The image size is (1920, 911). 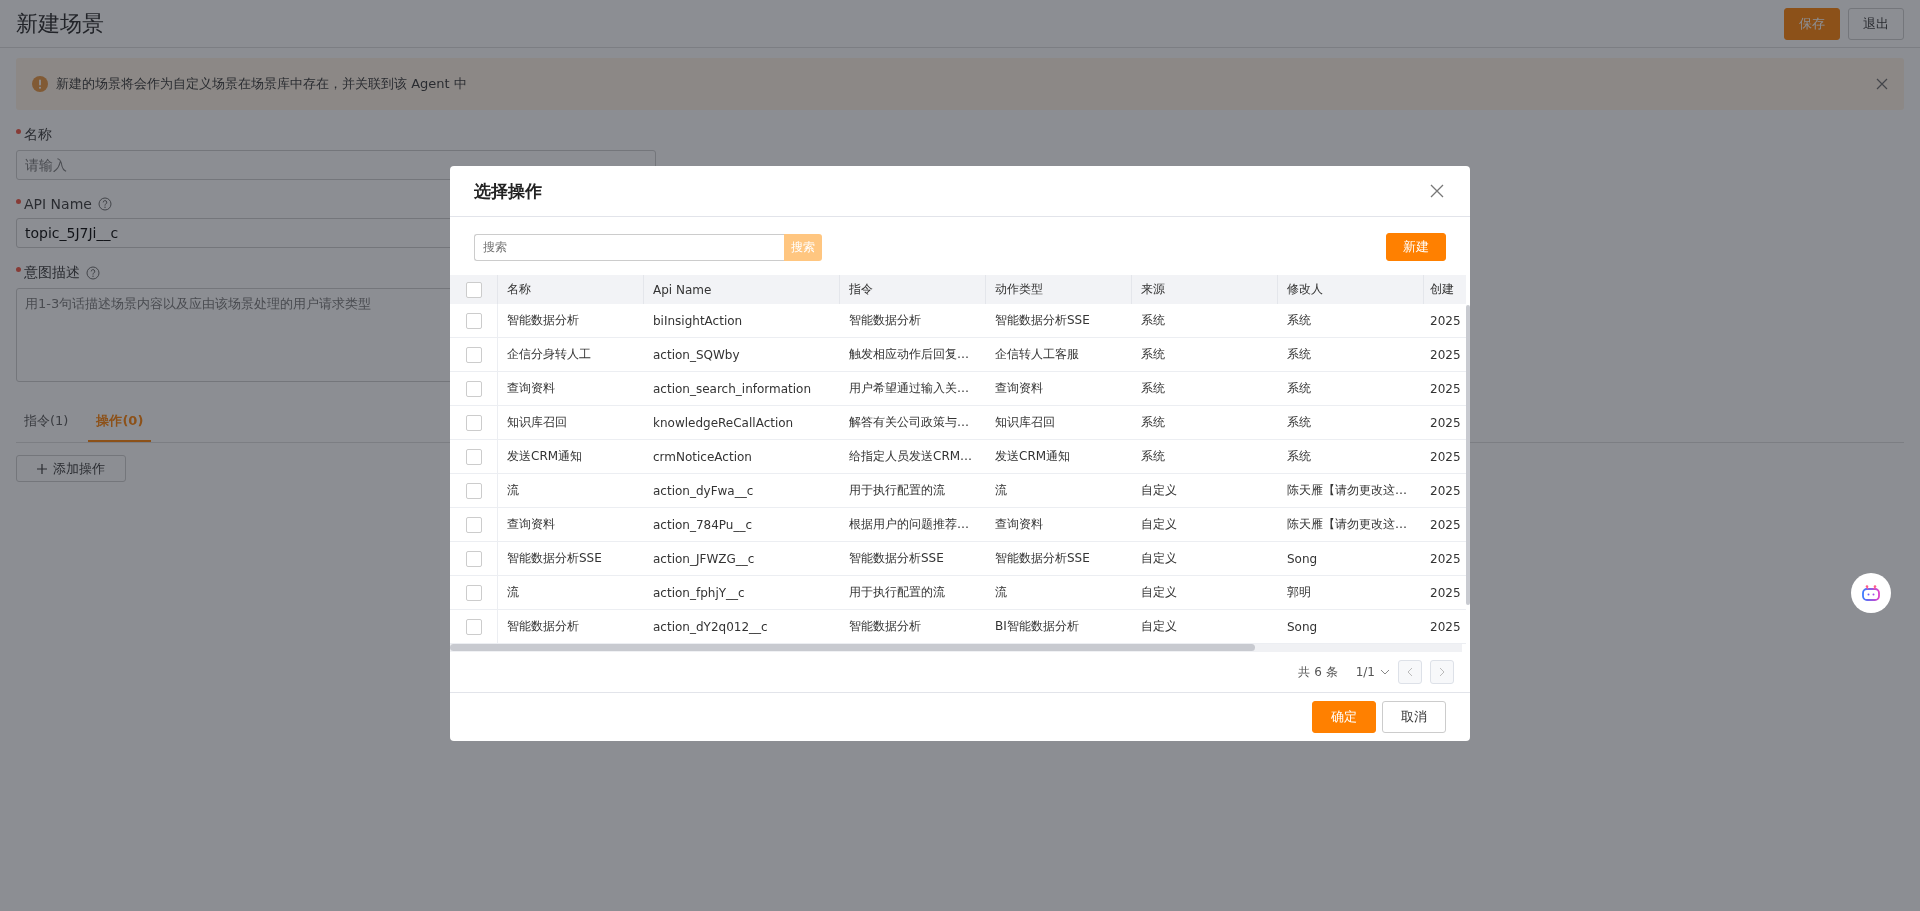 I want to click on total-count: 共 6 条, so click(x=1318, y=672).